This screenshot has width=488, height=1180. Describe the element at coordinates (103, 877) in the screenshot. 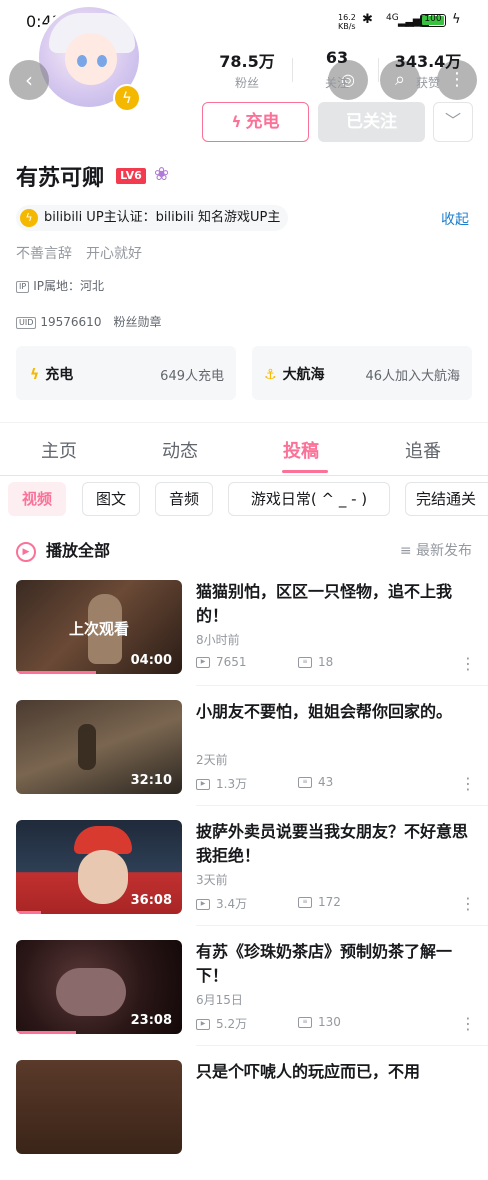

I see `thumbnail-face` at that location.